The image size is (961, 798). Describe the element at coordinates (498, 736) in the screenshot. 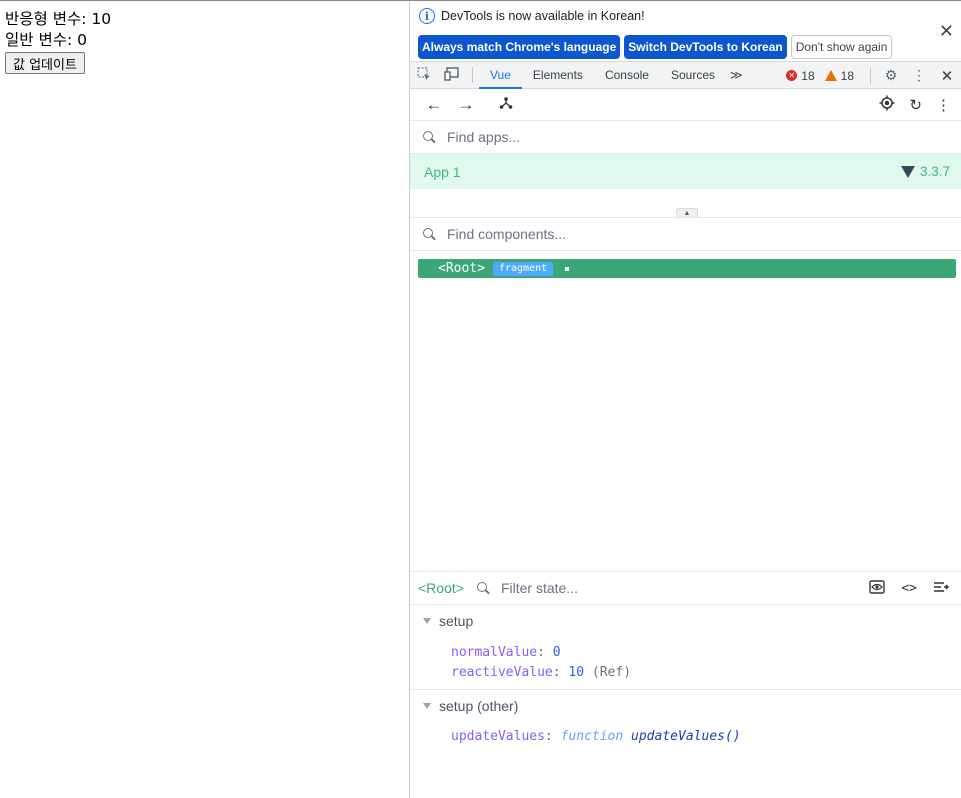

I see `state-key: updateValues` at that location.